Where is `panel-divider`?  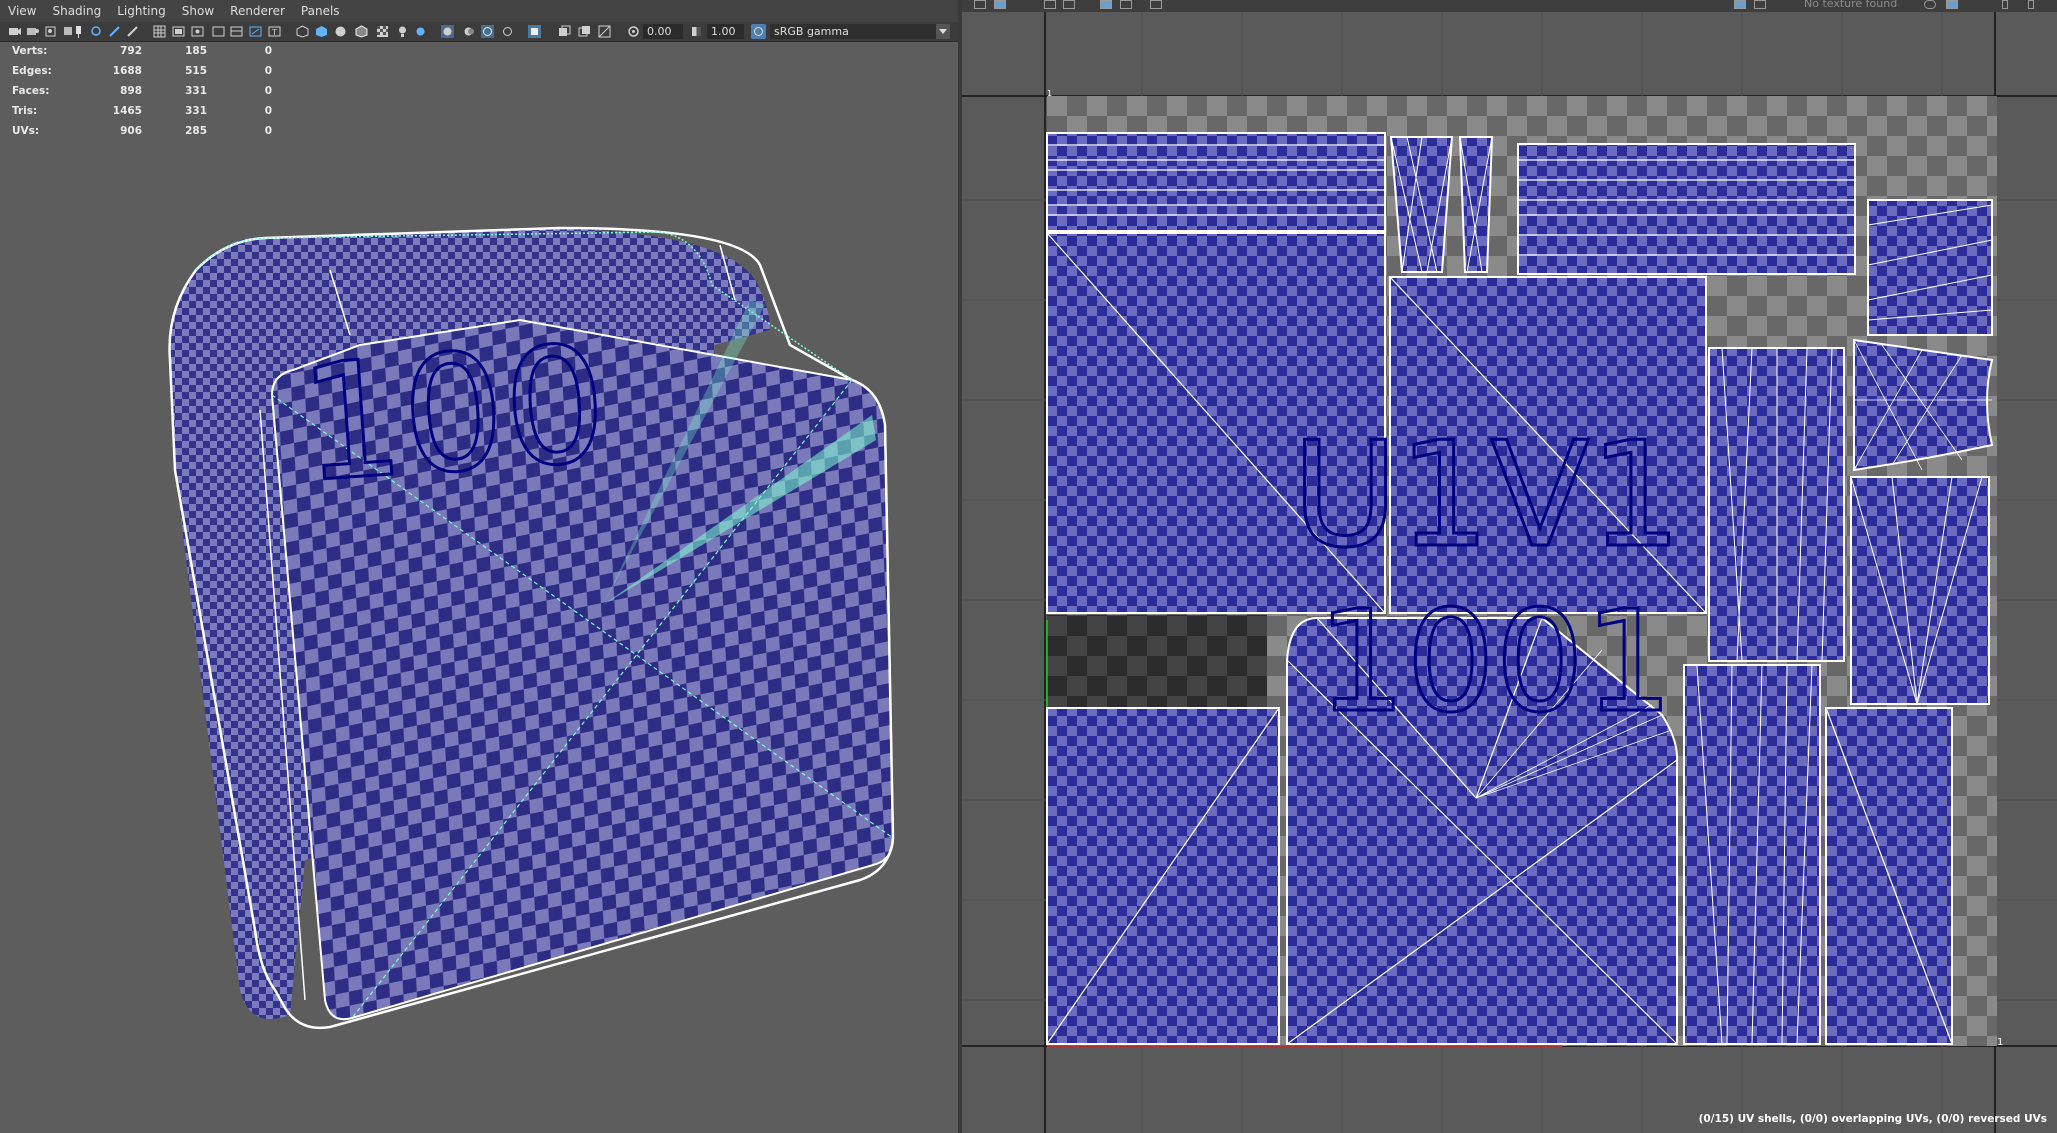 panel-divider is located at coordinates (960, 566).